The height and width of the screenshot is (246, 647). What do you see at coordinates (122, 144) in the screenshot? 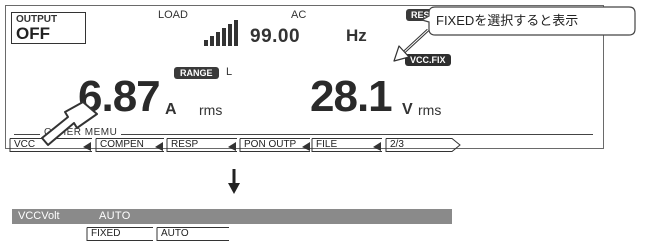
I see `softkey-label: COMPEN` at bounding box center [122, 144].